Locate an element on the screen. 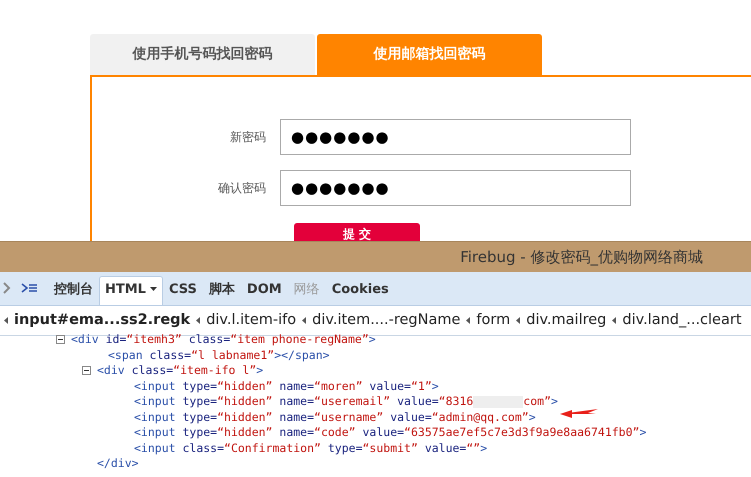 The width and height of the screenshot is (751, 477). code-line: <div id=“itemh3” class=“item phone-regName”> is located at coordinates (223, 340).